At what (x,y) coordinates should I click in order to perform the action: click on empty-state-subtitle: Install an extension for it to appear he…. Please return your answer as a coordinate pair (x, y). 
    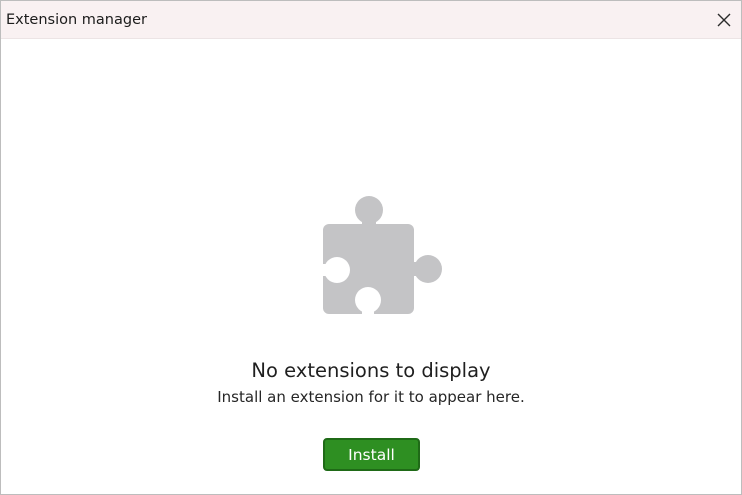
    Looking at the image, I should click on (371, 397).